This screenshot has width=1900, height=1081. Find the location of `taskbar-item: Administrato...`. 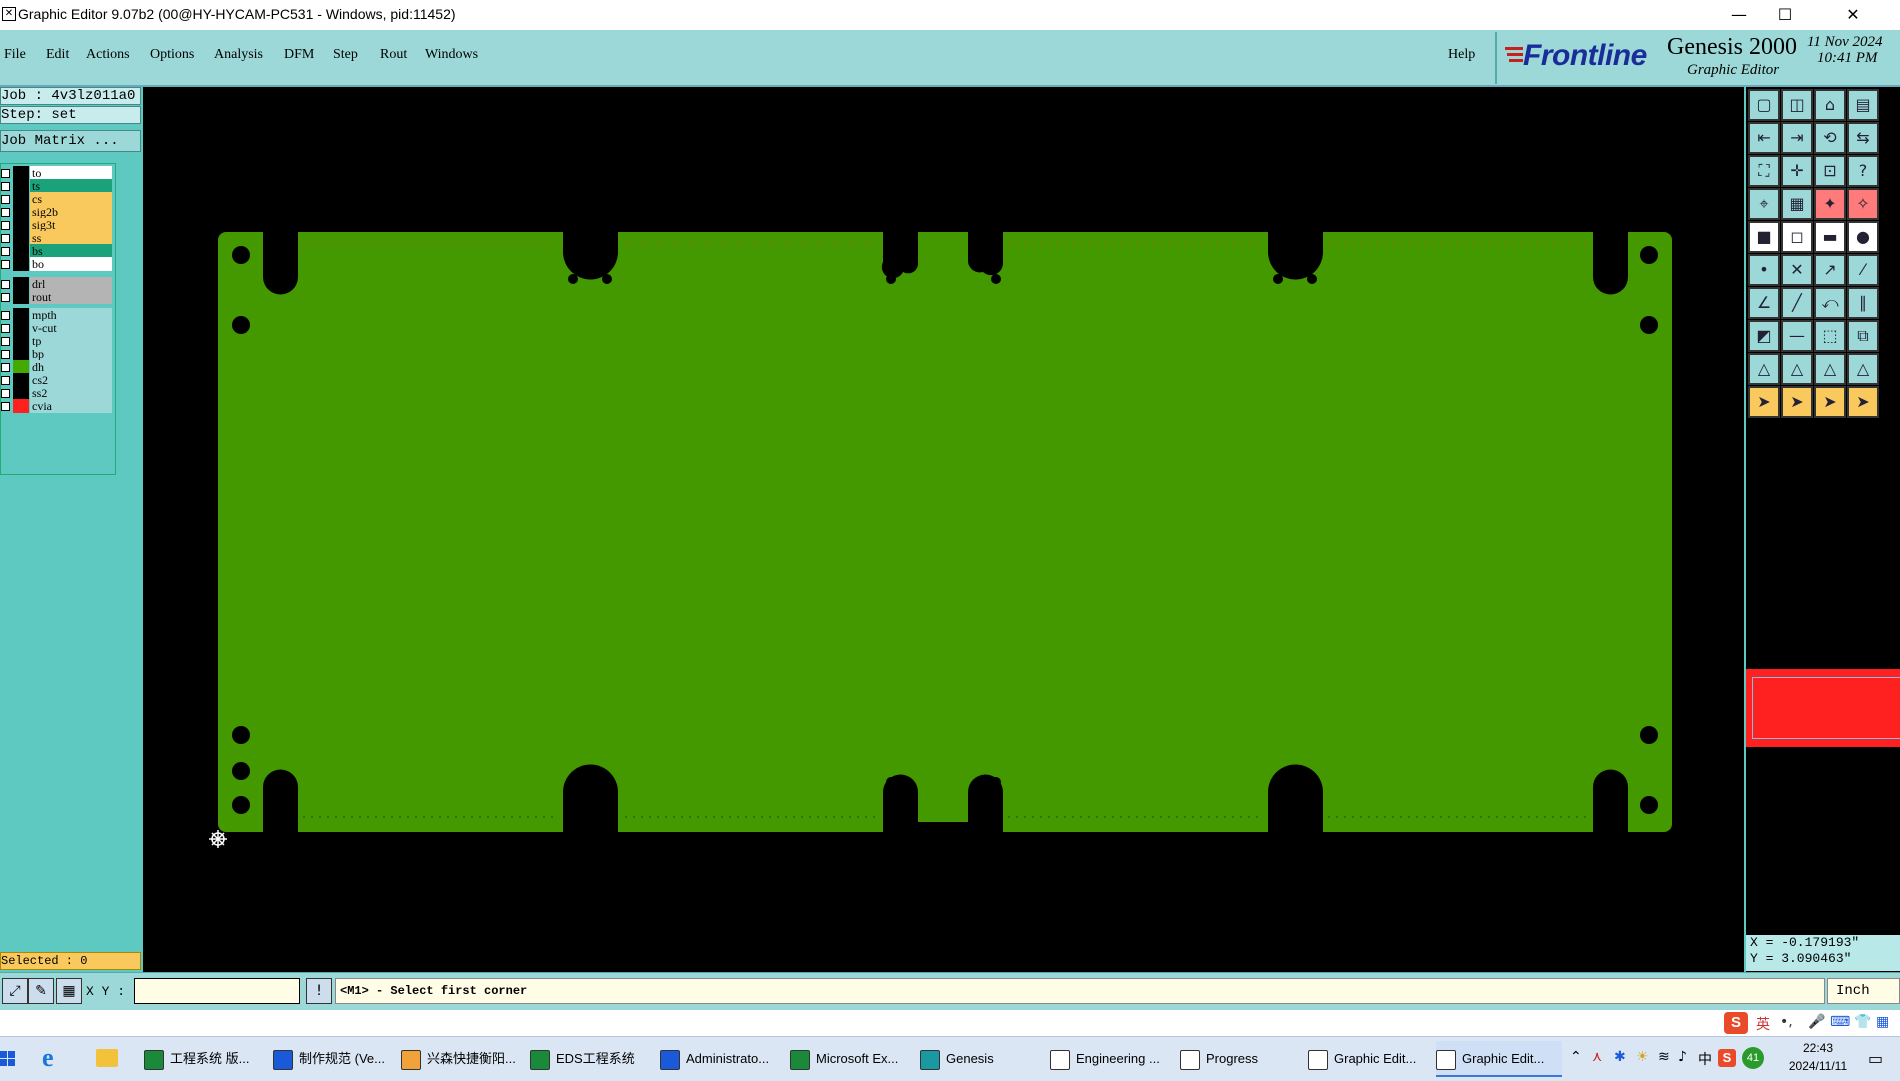

taskbar-item: Administrato... is located at coordinates (723, 1059).